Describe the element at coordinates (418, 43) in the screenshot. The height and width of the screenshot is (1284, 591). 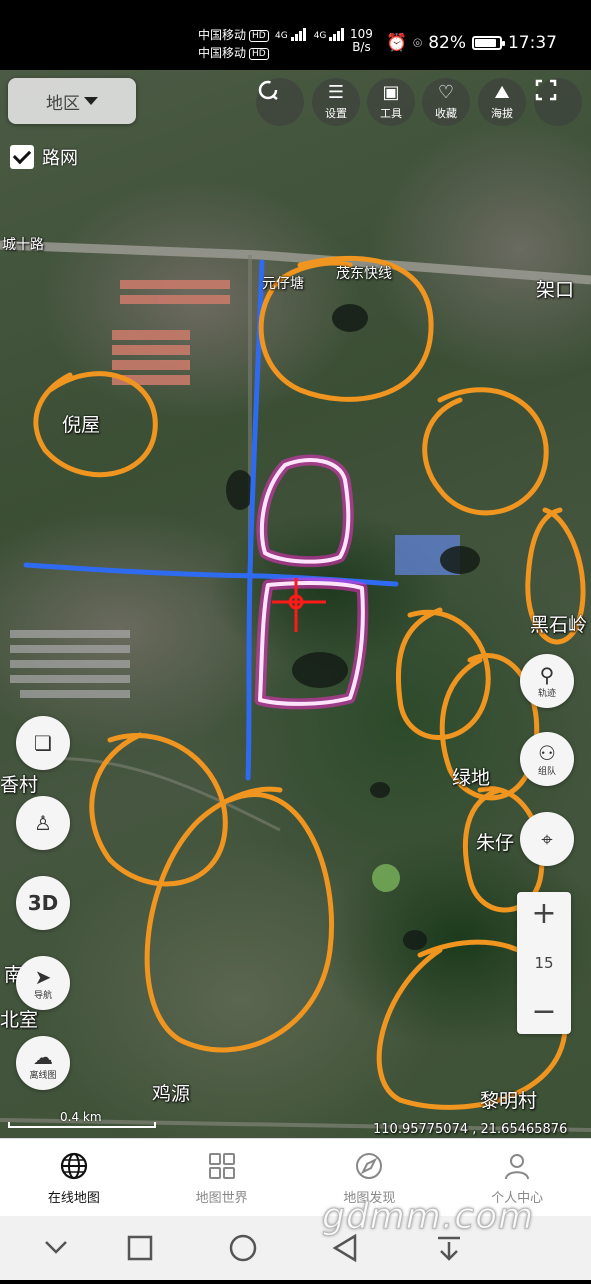
I see `location-icon: ⌾` at that location.